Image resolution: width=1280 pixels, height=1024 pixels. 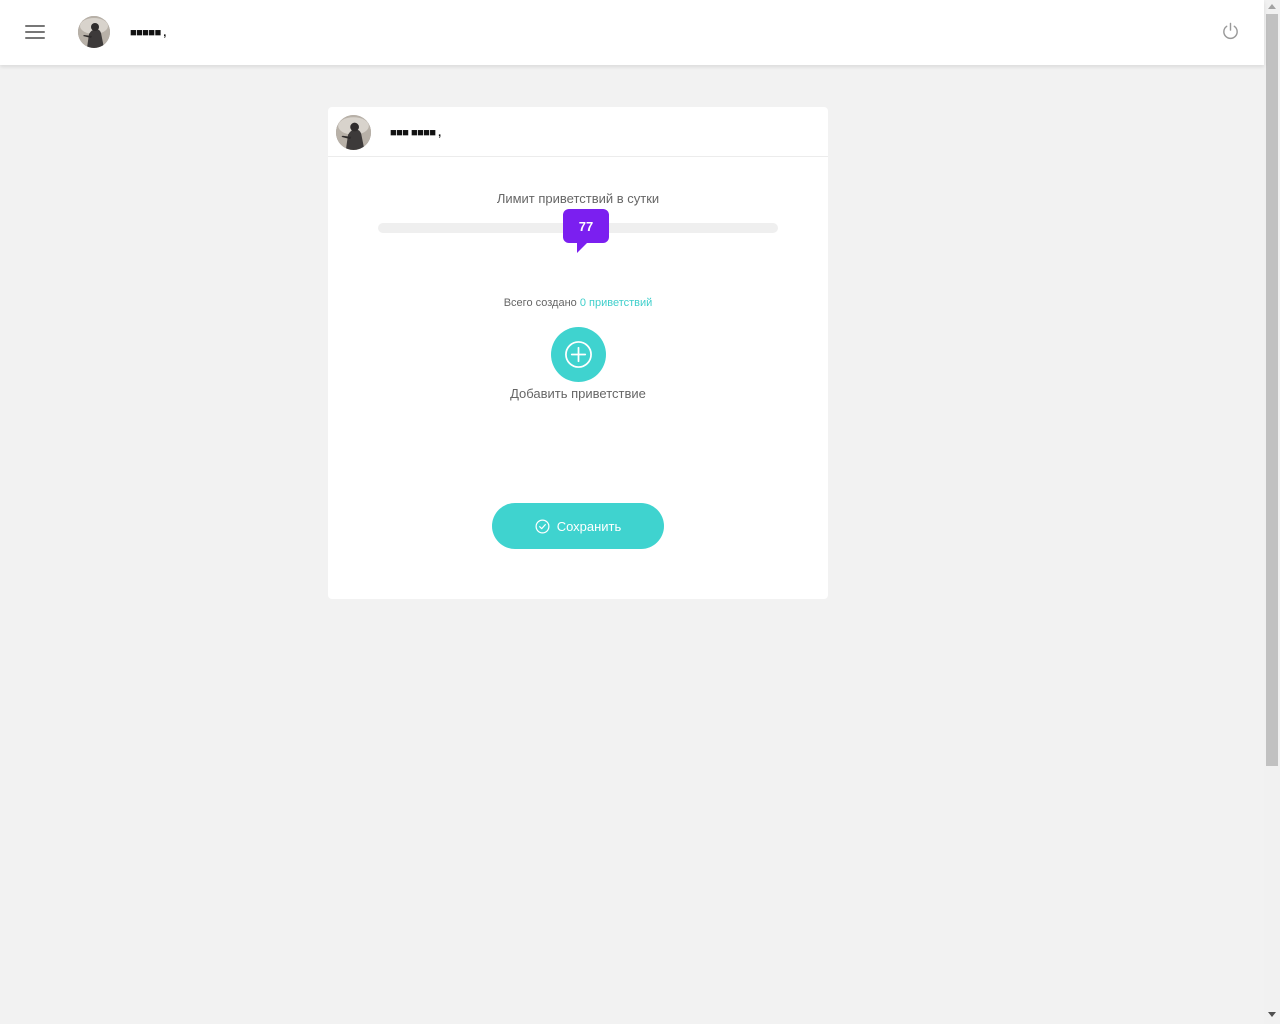 I want to click on save-button: Сохранить, so click(x=578, y=526).